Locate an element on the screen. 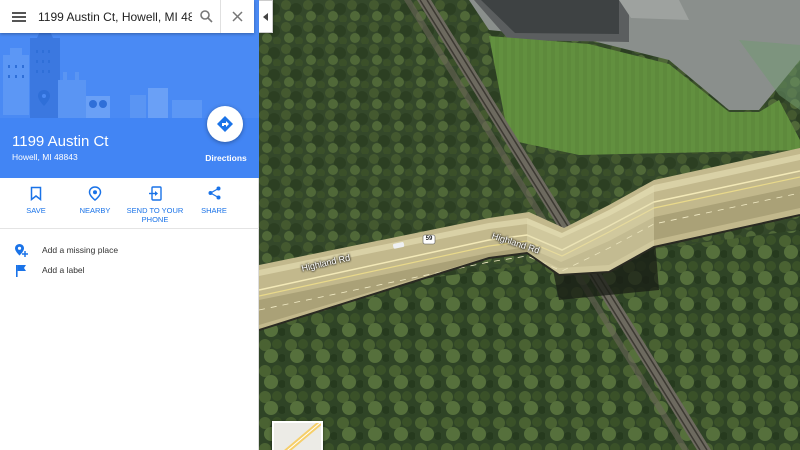  directions-icon is located at coordinates (225, 124).